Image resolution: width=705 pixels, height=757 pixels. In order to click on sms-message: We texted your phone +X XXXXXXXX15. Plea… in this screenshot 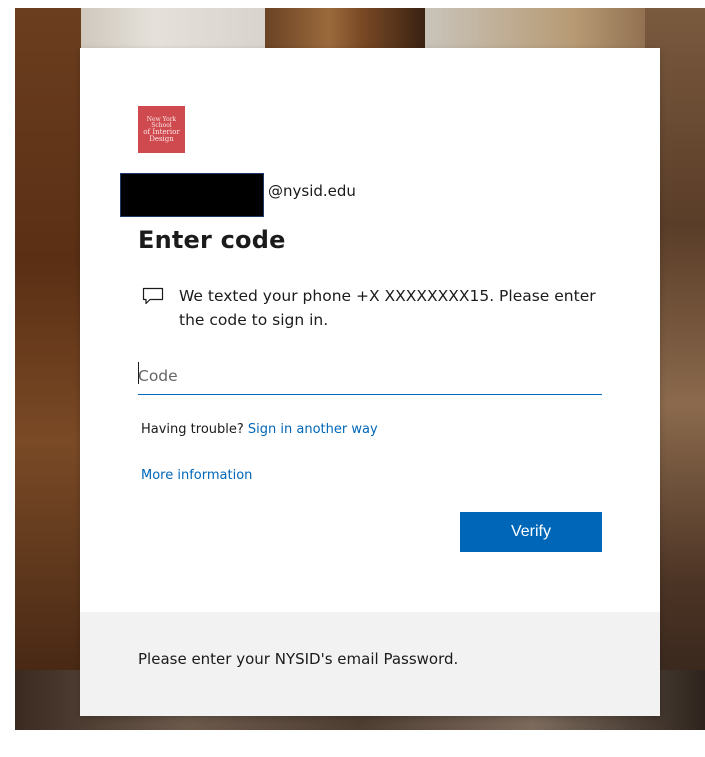, I will do `click(377, 308)`.